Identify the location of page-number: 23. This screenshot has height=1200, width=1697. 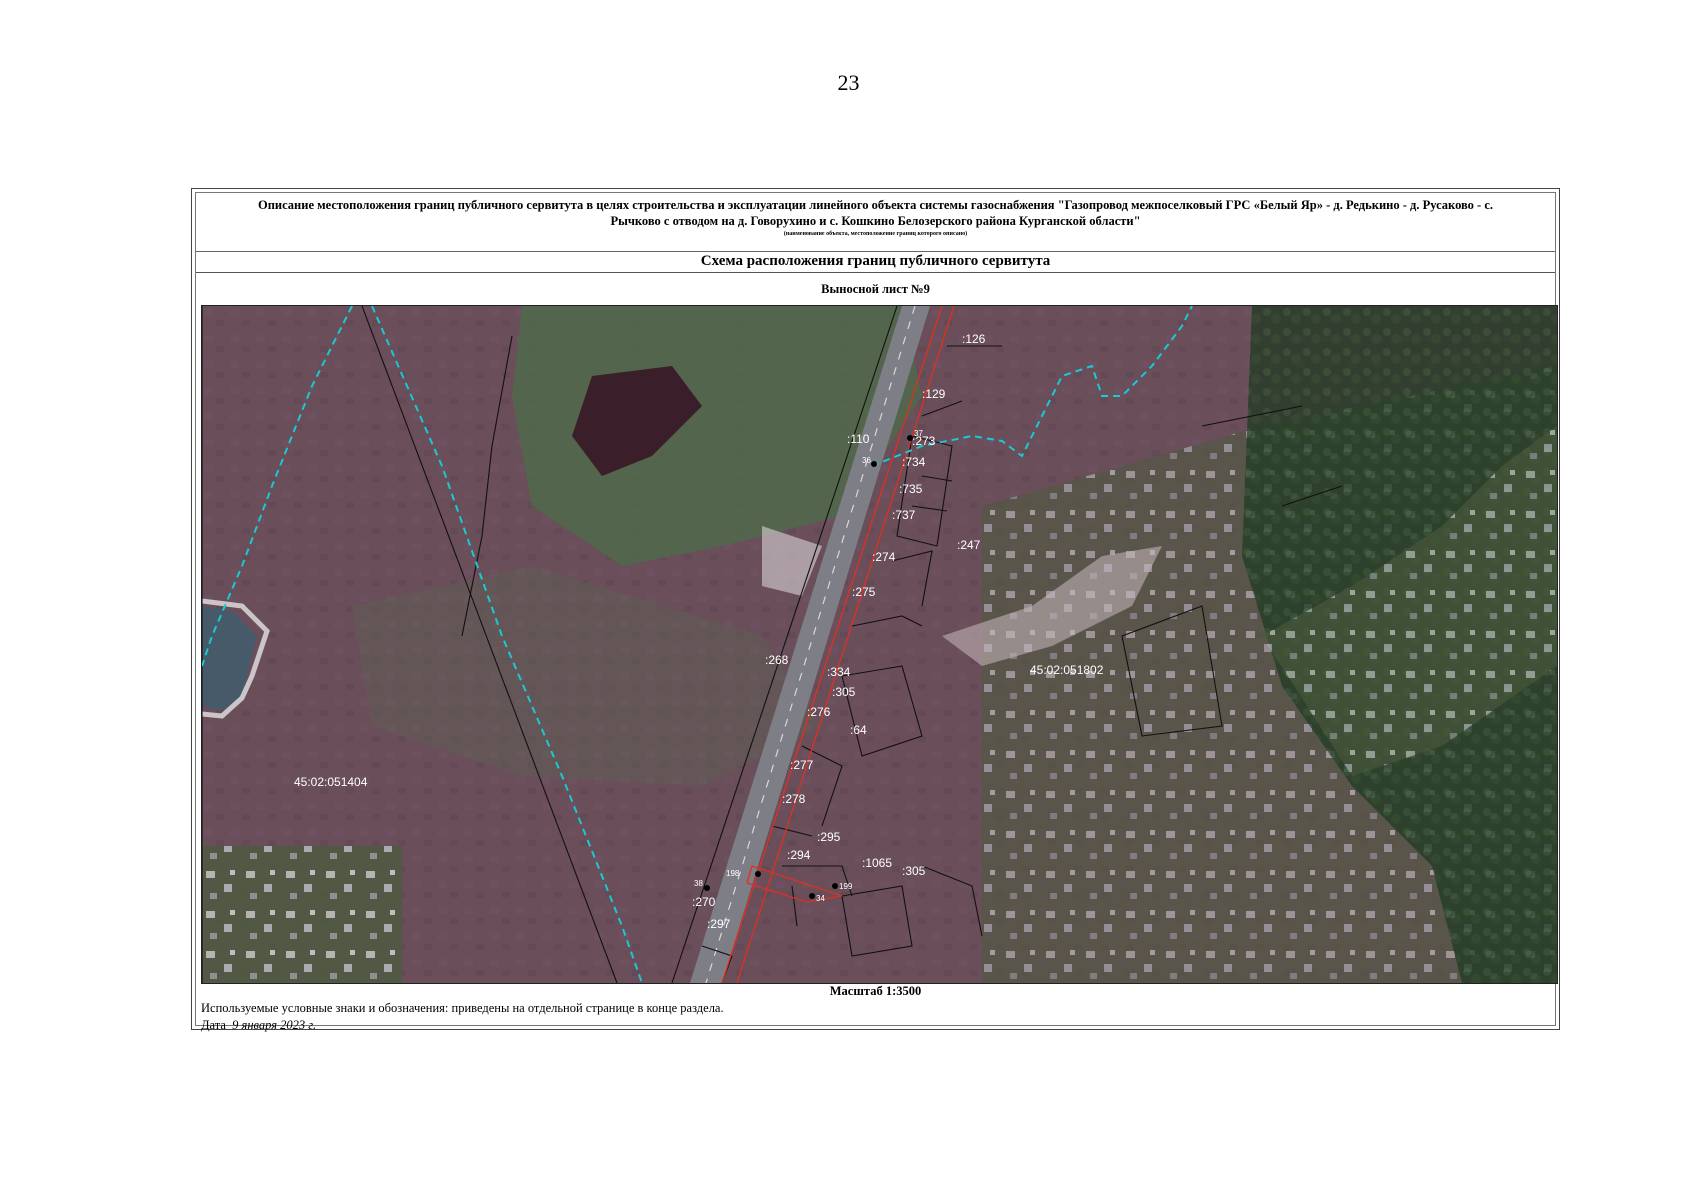
(848, 82).